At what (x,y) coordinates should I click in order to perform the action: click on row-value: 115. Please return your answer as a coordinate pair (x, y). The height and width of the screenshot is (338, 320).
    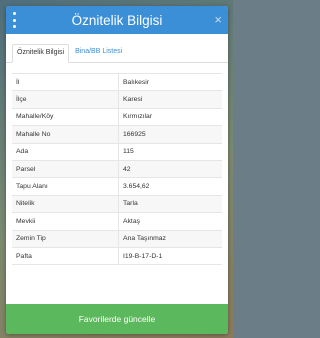
    Looking at the image, I should click on (128, 152).